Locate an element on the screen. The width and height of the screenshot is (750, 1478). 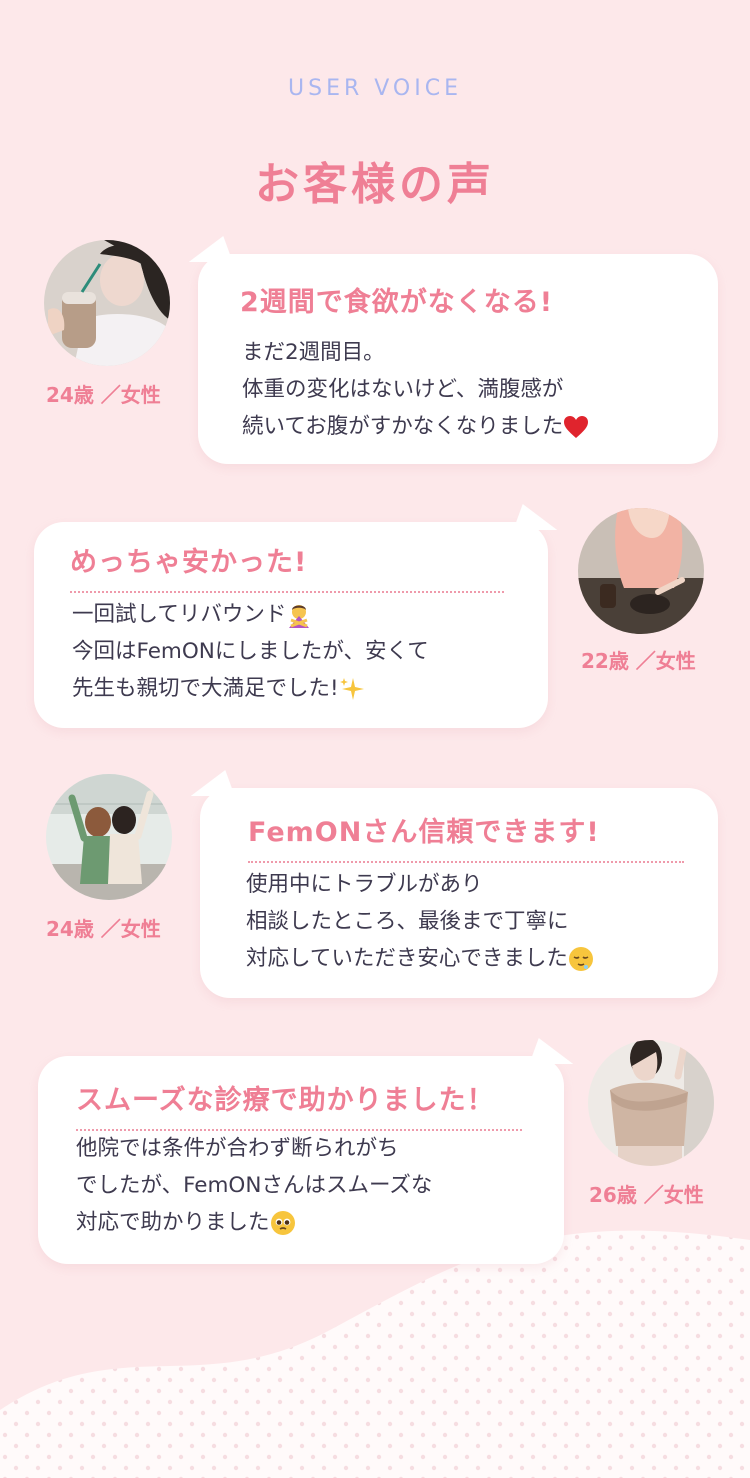
reviewer-age-gender: 22歳 ／女性 is located at coordinates (638, 661).